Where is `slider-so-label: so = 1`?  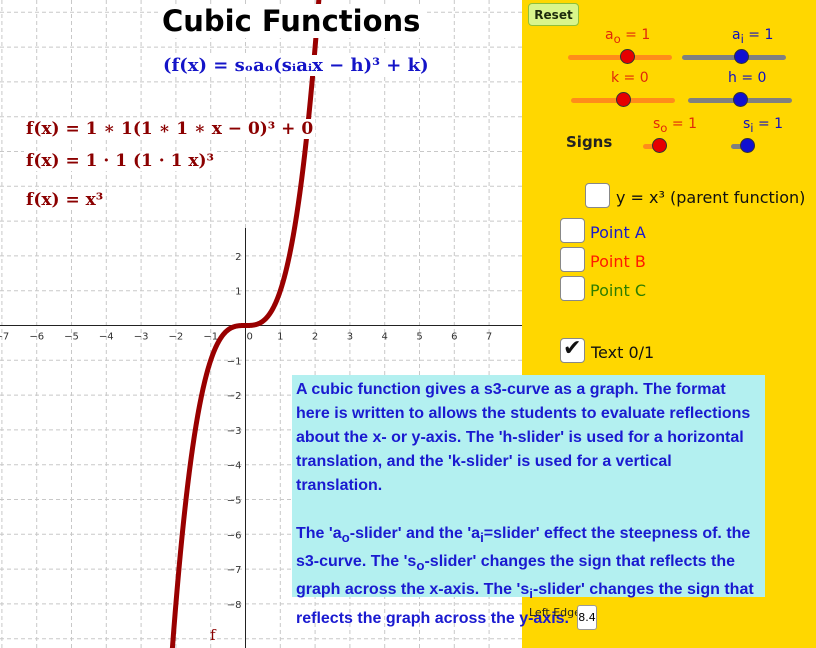 slider-so-label: so = 1 is located at coordinates (675, 125).